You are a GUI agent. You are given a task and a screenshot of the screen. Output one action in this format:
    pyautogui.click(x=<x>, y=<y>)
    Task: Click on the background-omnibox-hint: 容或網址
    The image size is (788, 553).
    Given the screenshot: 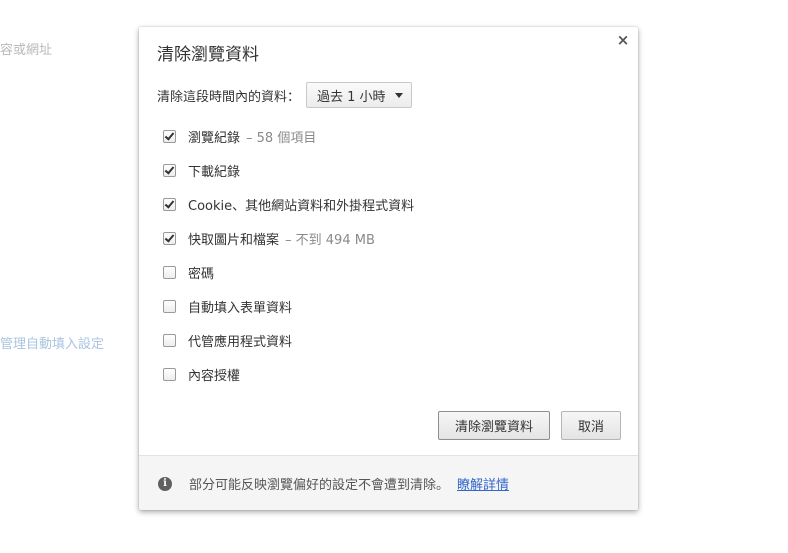 What is the action you would take?
    pyautogui.click(x=26, y=50)
    